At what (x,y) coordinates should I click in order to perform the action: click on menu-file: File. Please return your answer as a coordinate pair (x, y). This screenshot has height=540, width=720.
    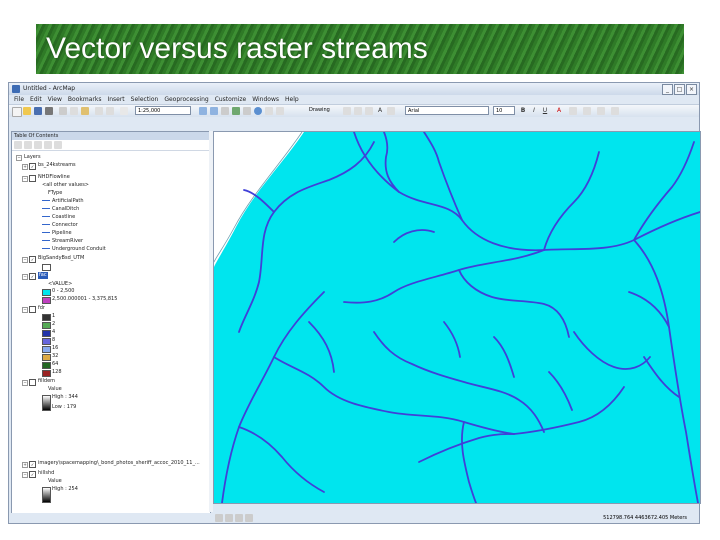
    Looking at the image, I should click on (19, 99).